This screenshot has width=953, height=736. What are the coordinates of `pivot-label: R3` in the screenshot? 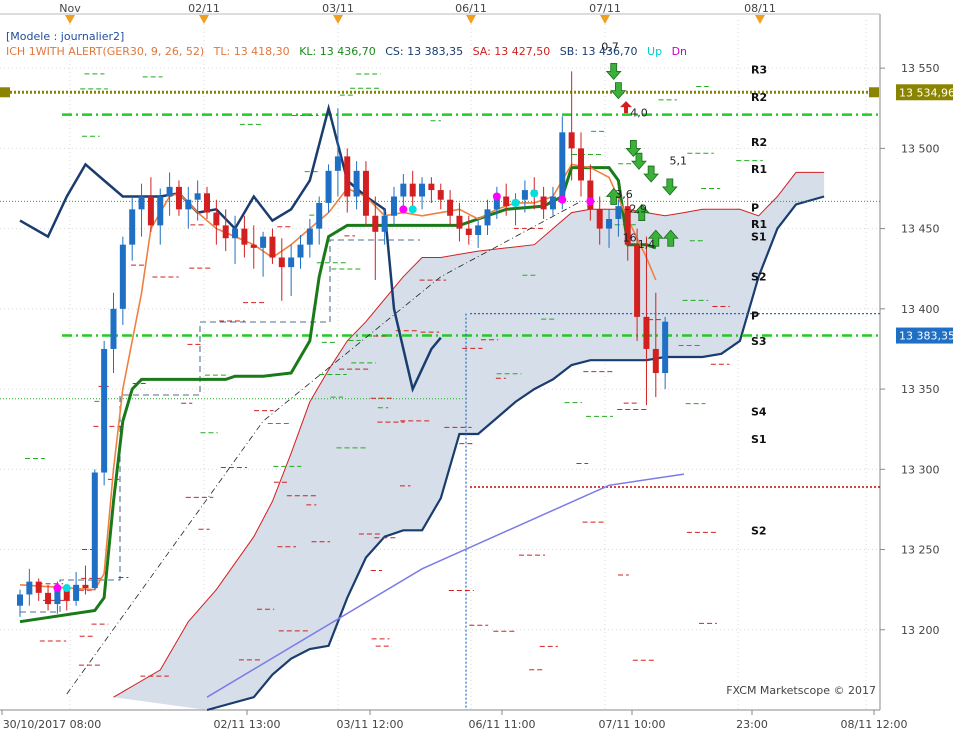 It's located at (759, 70).